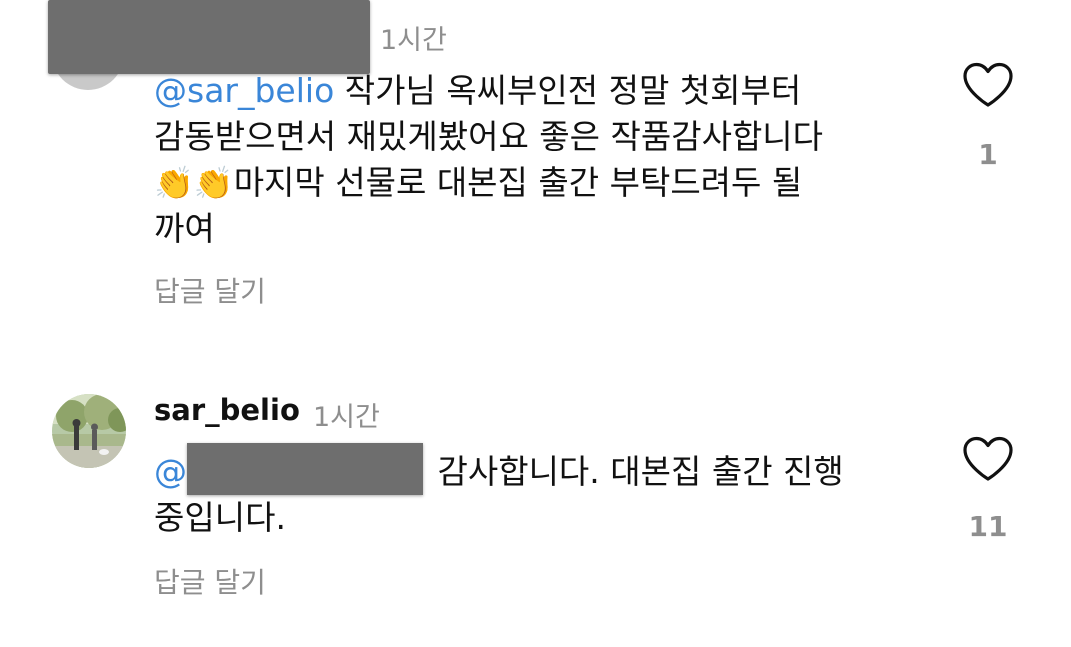 The image size is (1071, 647). What do you see at coordinates (170, 471) in the screenshot?
I see `mention-link: @` at bounding box center [170, 471].